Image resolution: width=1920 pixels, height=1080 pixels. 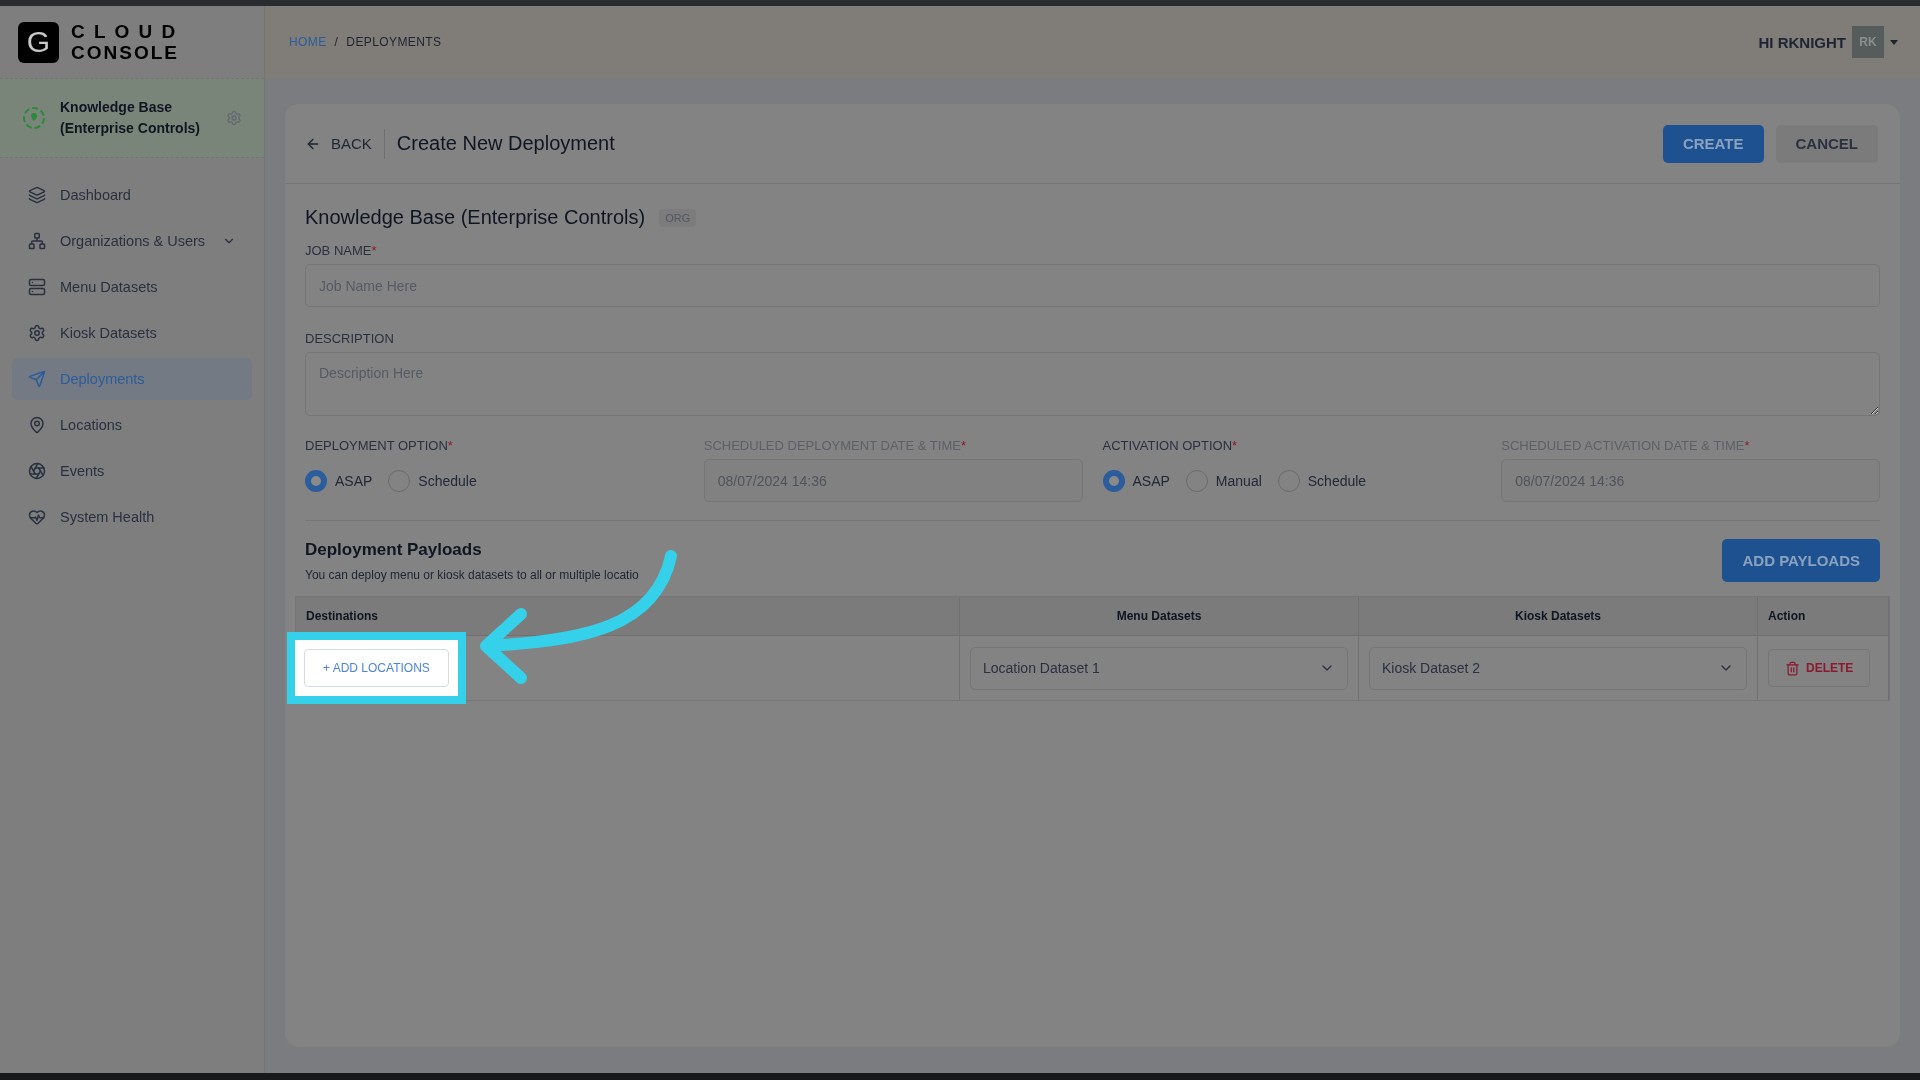 I want to click on heart-pulse-icon, so click(x=37, y=517).